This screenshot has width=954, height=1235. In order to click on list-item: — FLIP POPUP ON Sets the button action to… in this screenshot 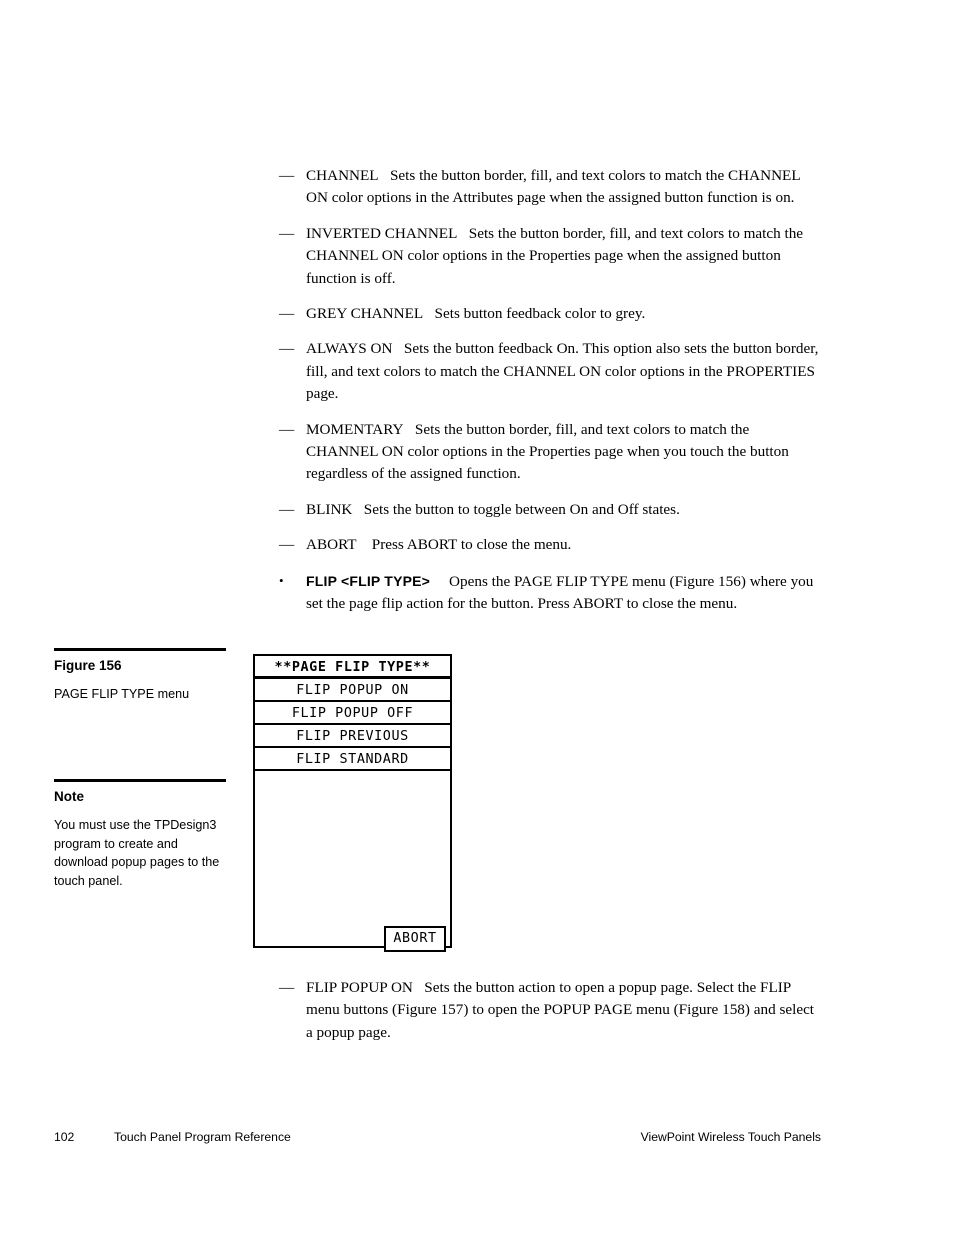, I will do `click(551, 1010)`.